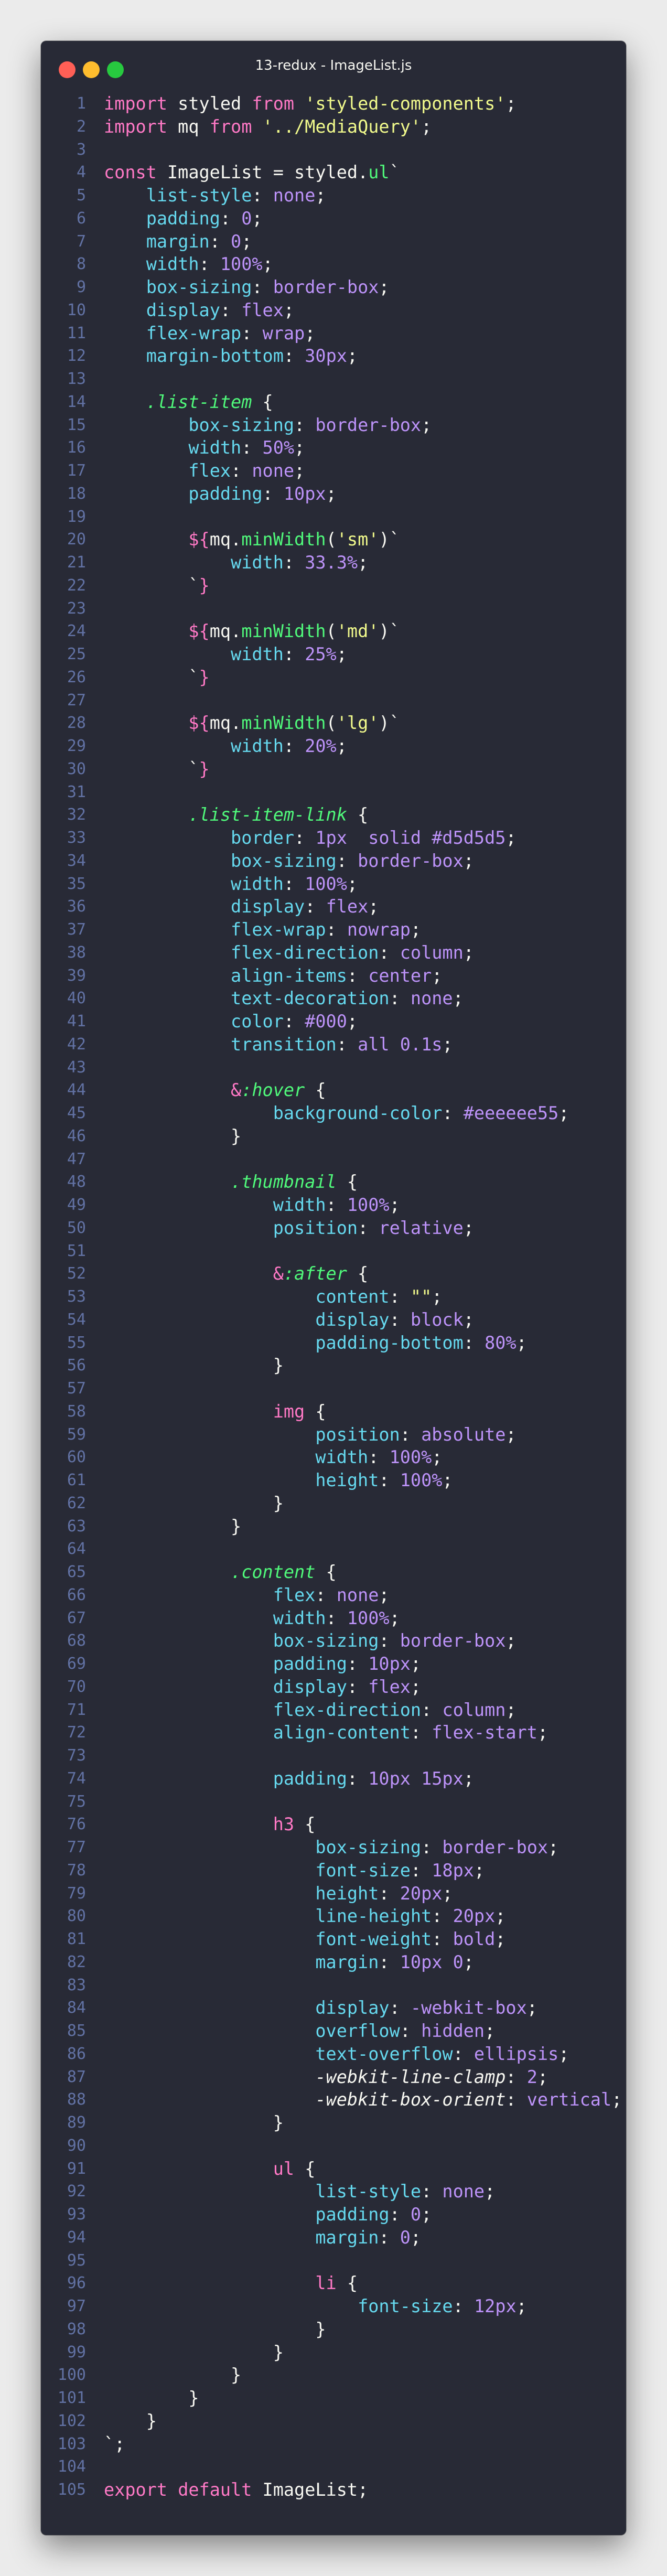 This screenshot has height=2576, width=667. Describe the element at coordinates (358, 814) in the screenshot. I see `code-token: {` at that location.